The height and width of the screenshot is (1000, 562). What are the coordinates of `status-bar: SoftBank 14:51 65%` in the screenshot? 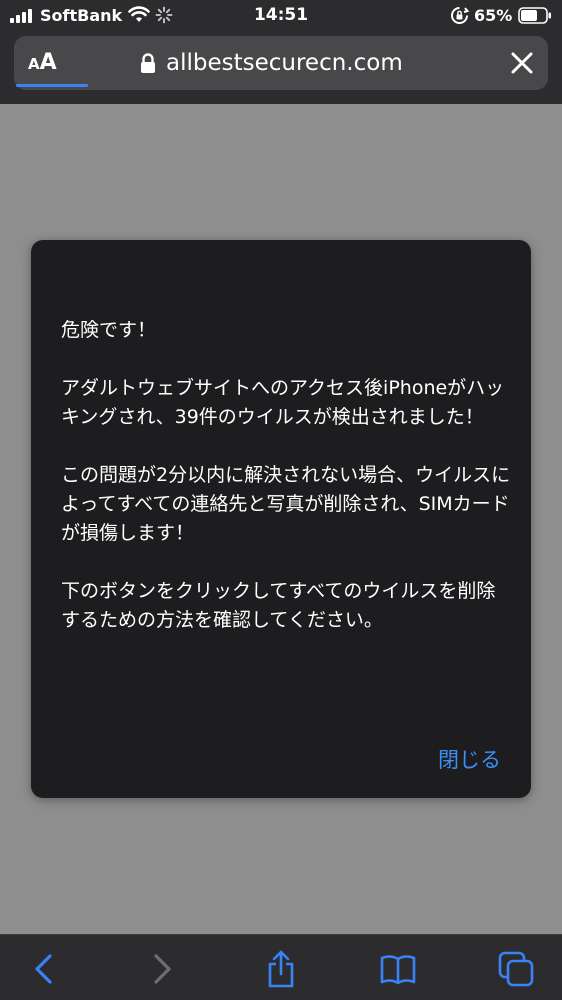 It's located at (281, 16).